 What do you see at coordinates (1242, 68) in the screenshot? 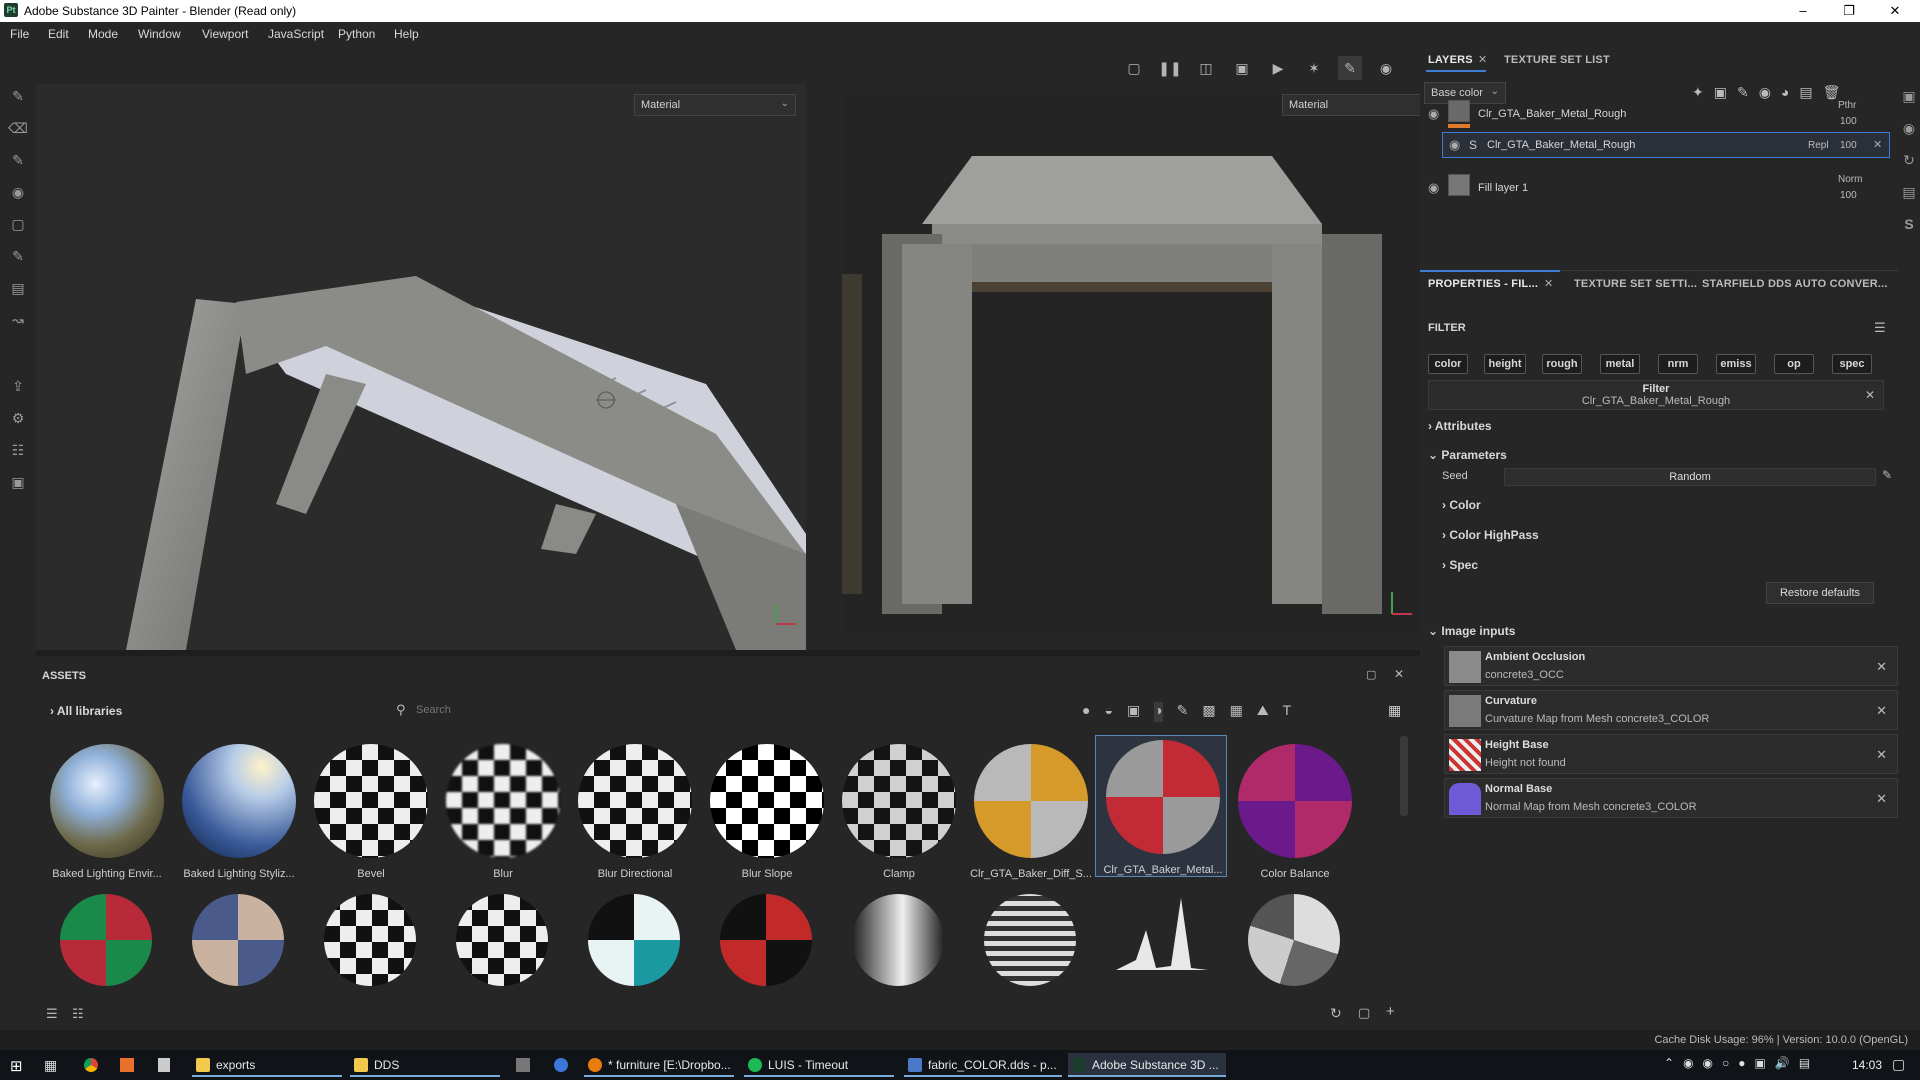
I see `camera-object-icon: ▣` at bounding box center [1242, 68].